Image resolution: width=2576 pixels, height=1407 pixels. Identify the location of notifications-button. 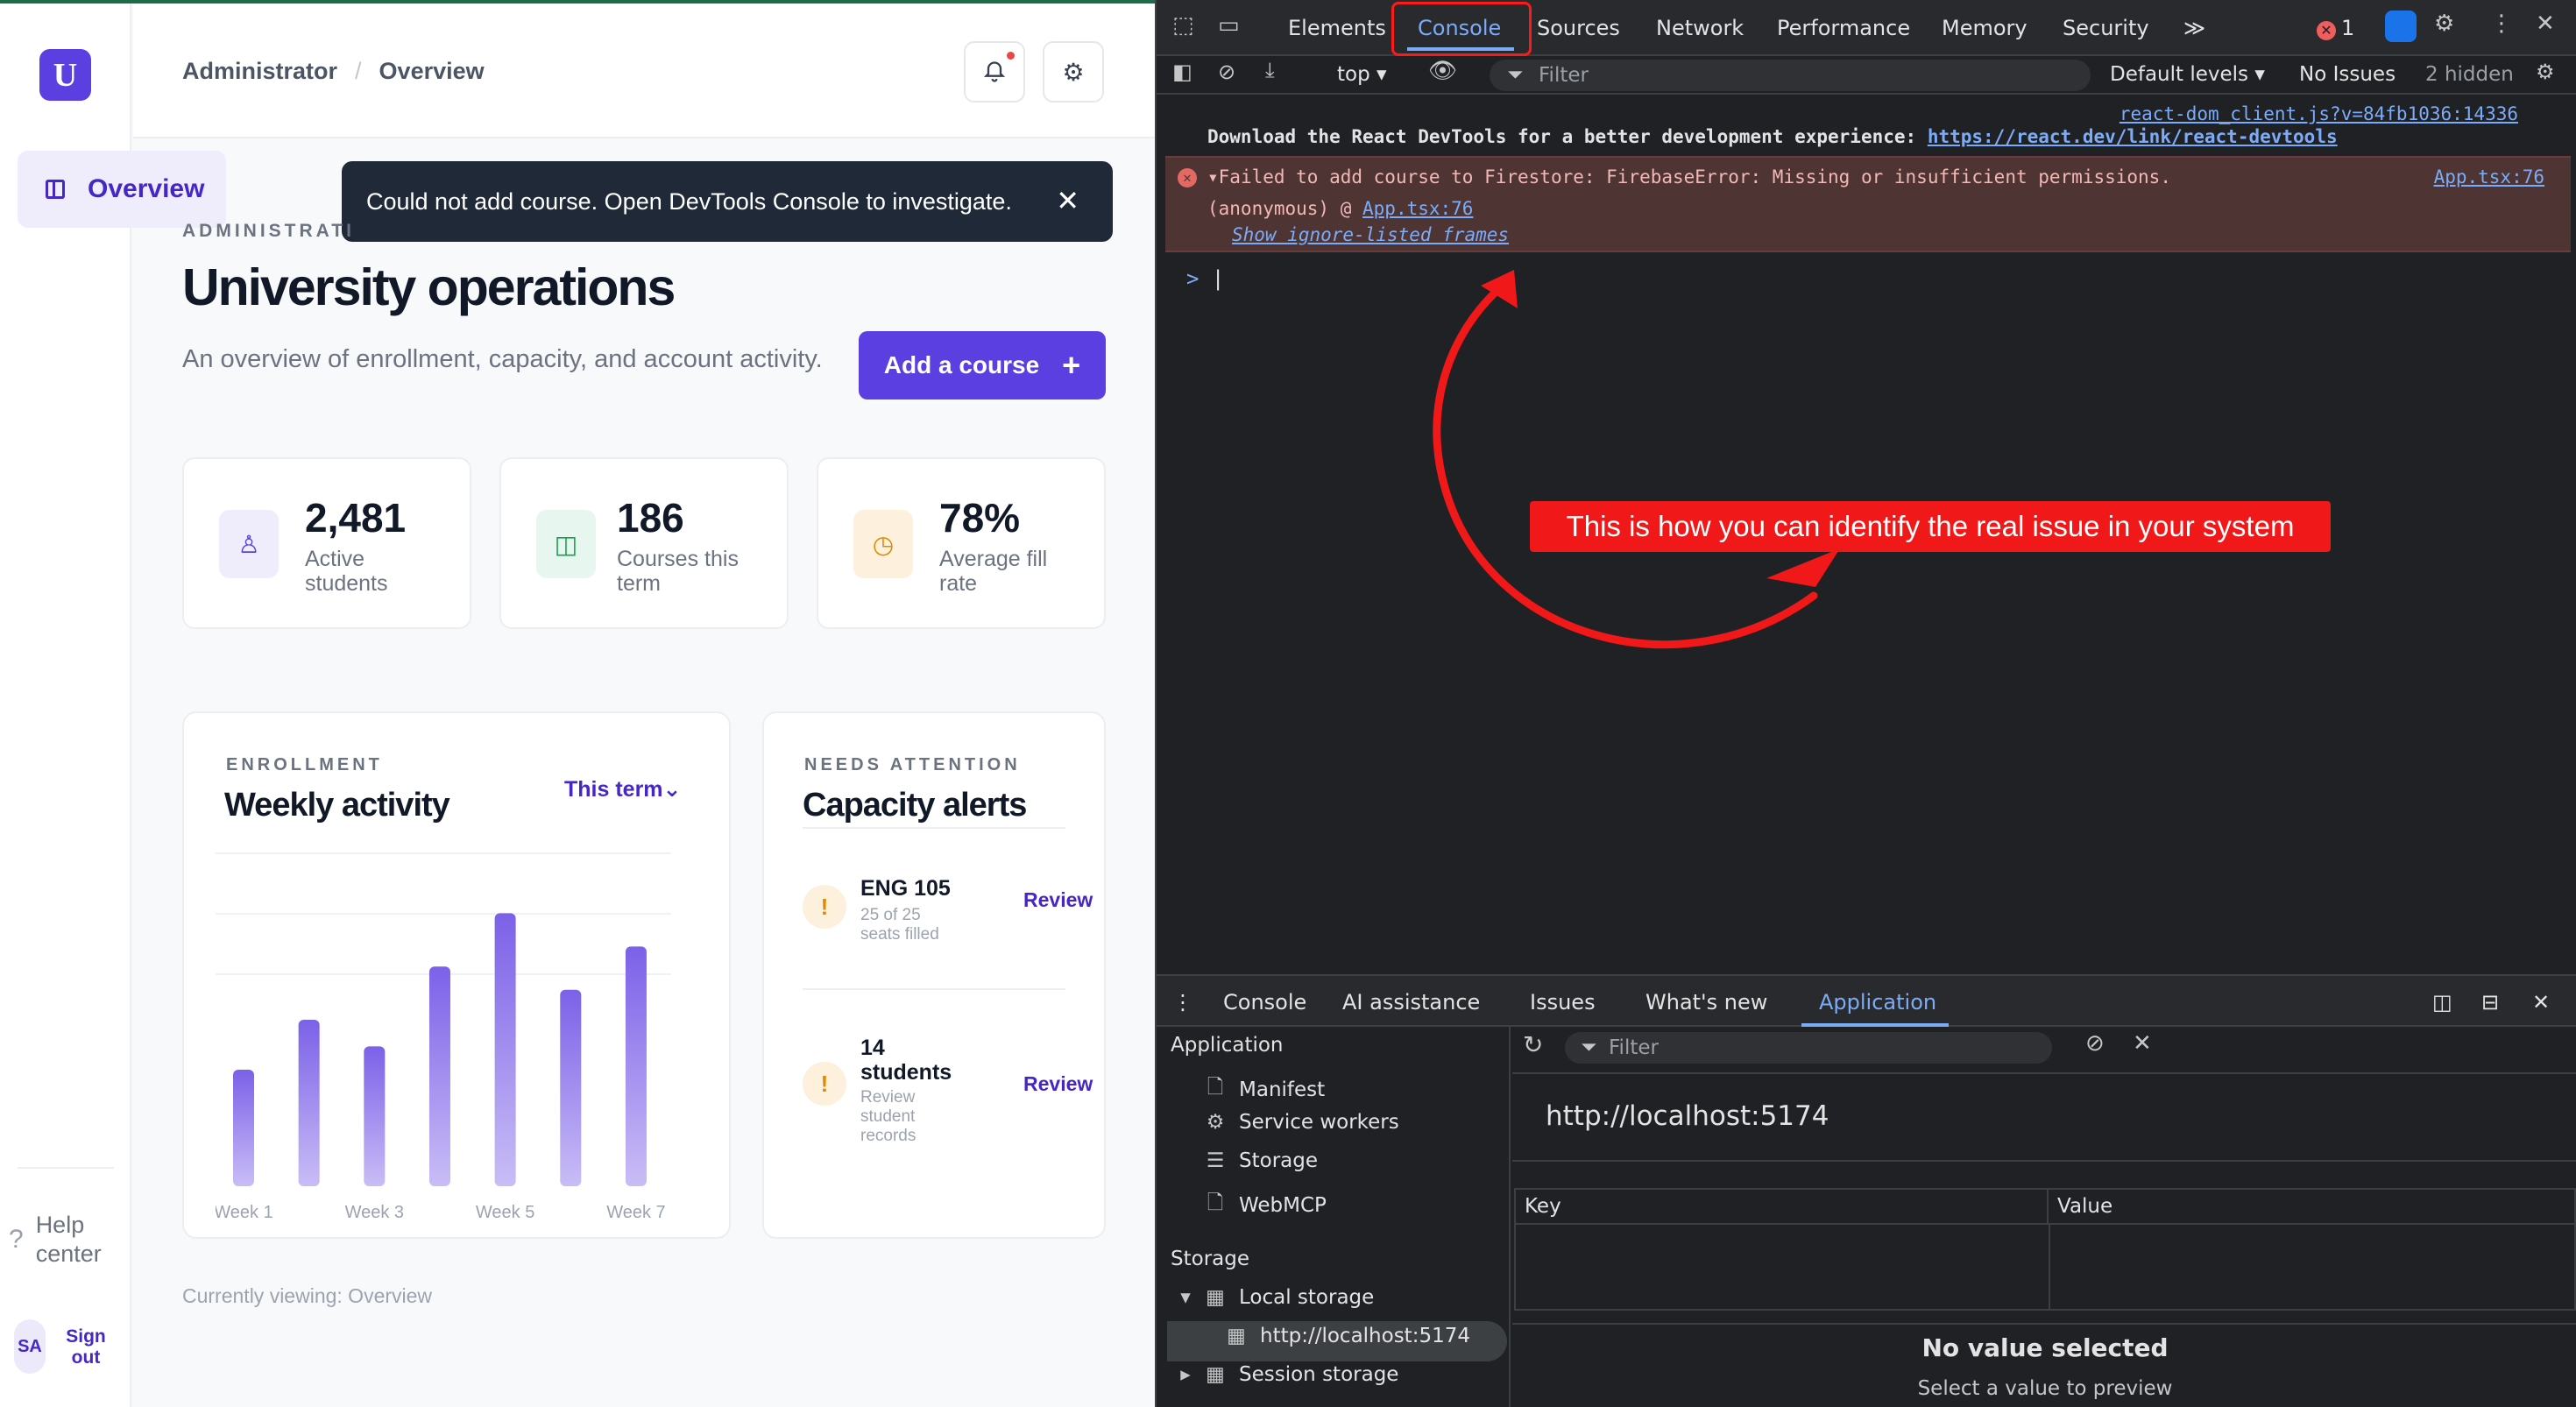
(994, 72).